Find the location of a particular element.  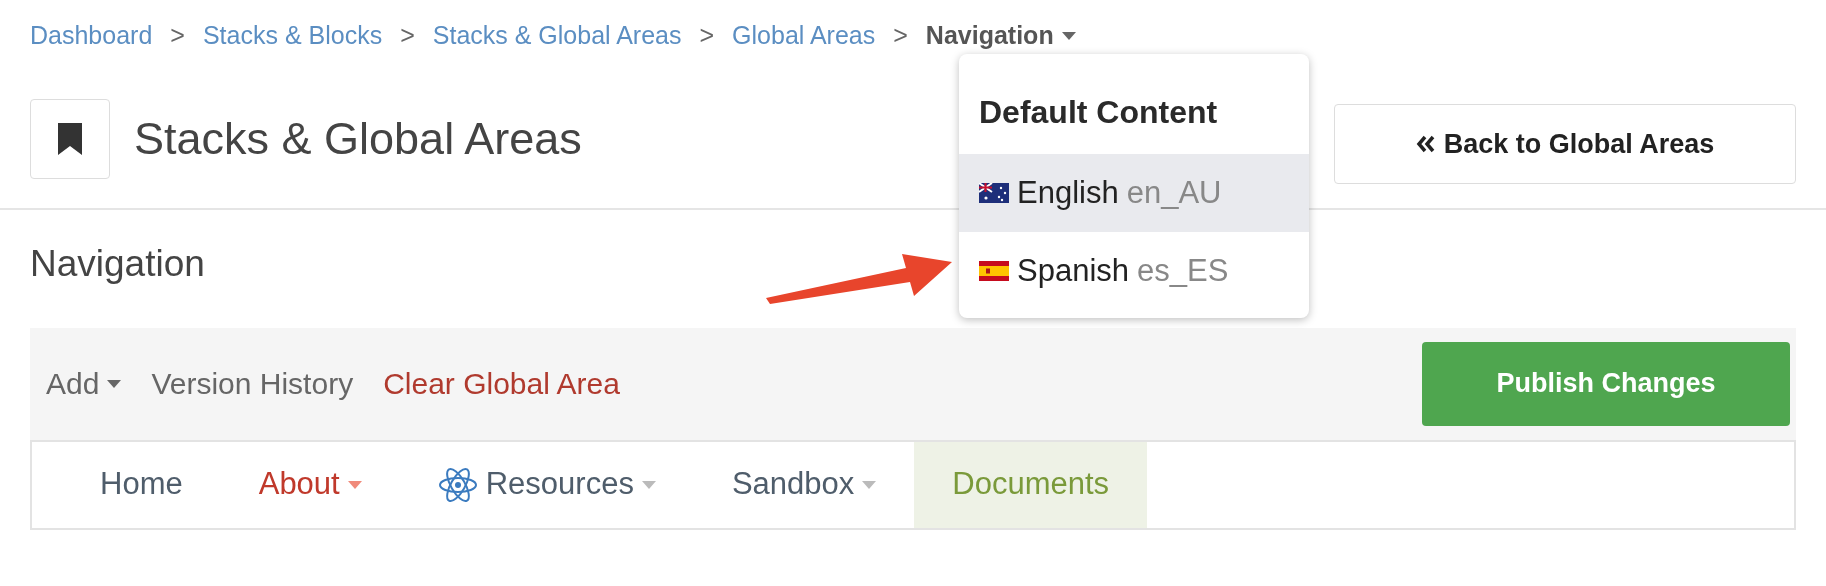

breadcrumb-link: Dashboard is located at coordinates (91, 36).